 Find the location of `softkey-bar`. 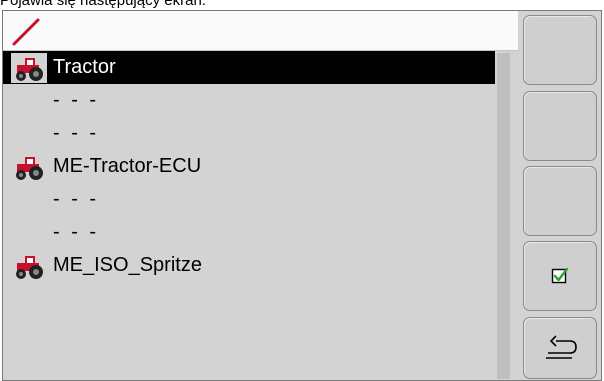

softkey-bar is located at coordinates (559, 195).